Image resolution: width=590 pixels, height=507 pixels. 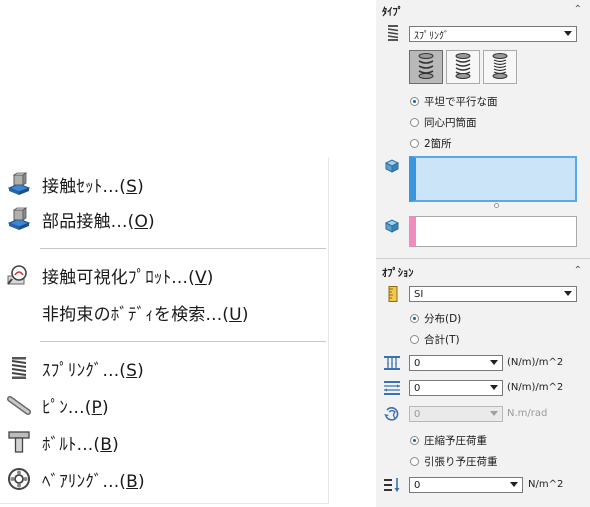 I want to click on pin-icon, so click(x=19, y=405).